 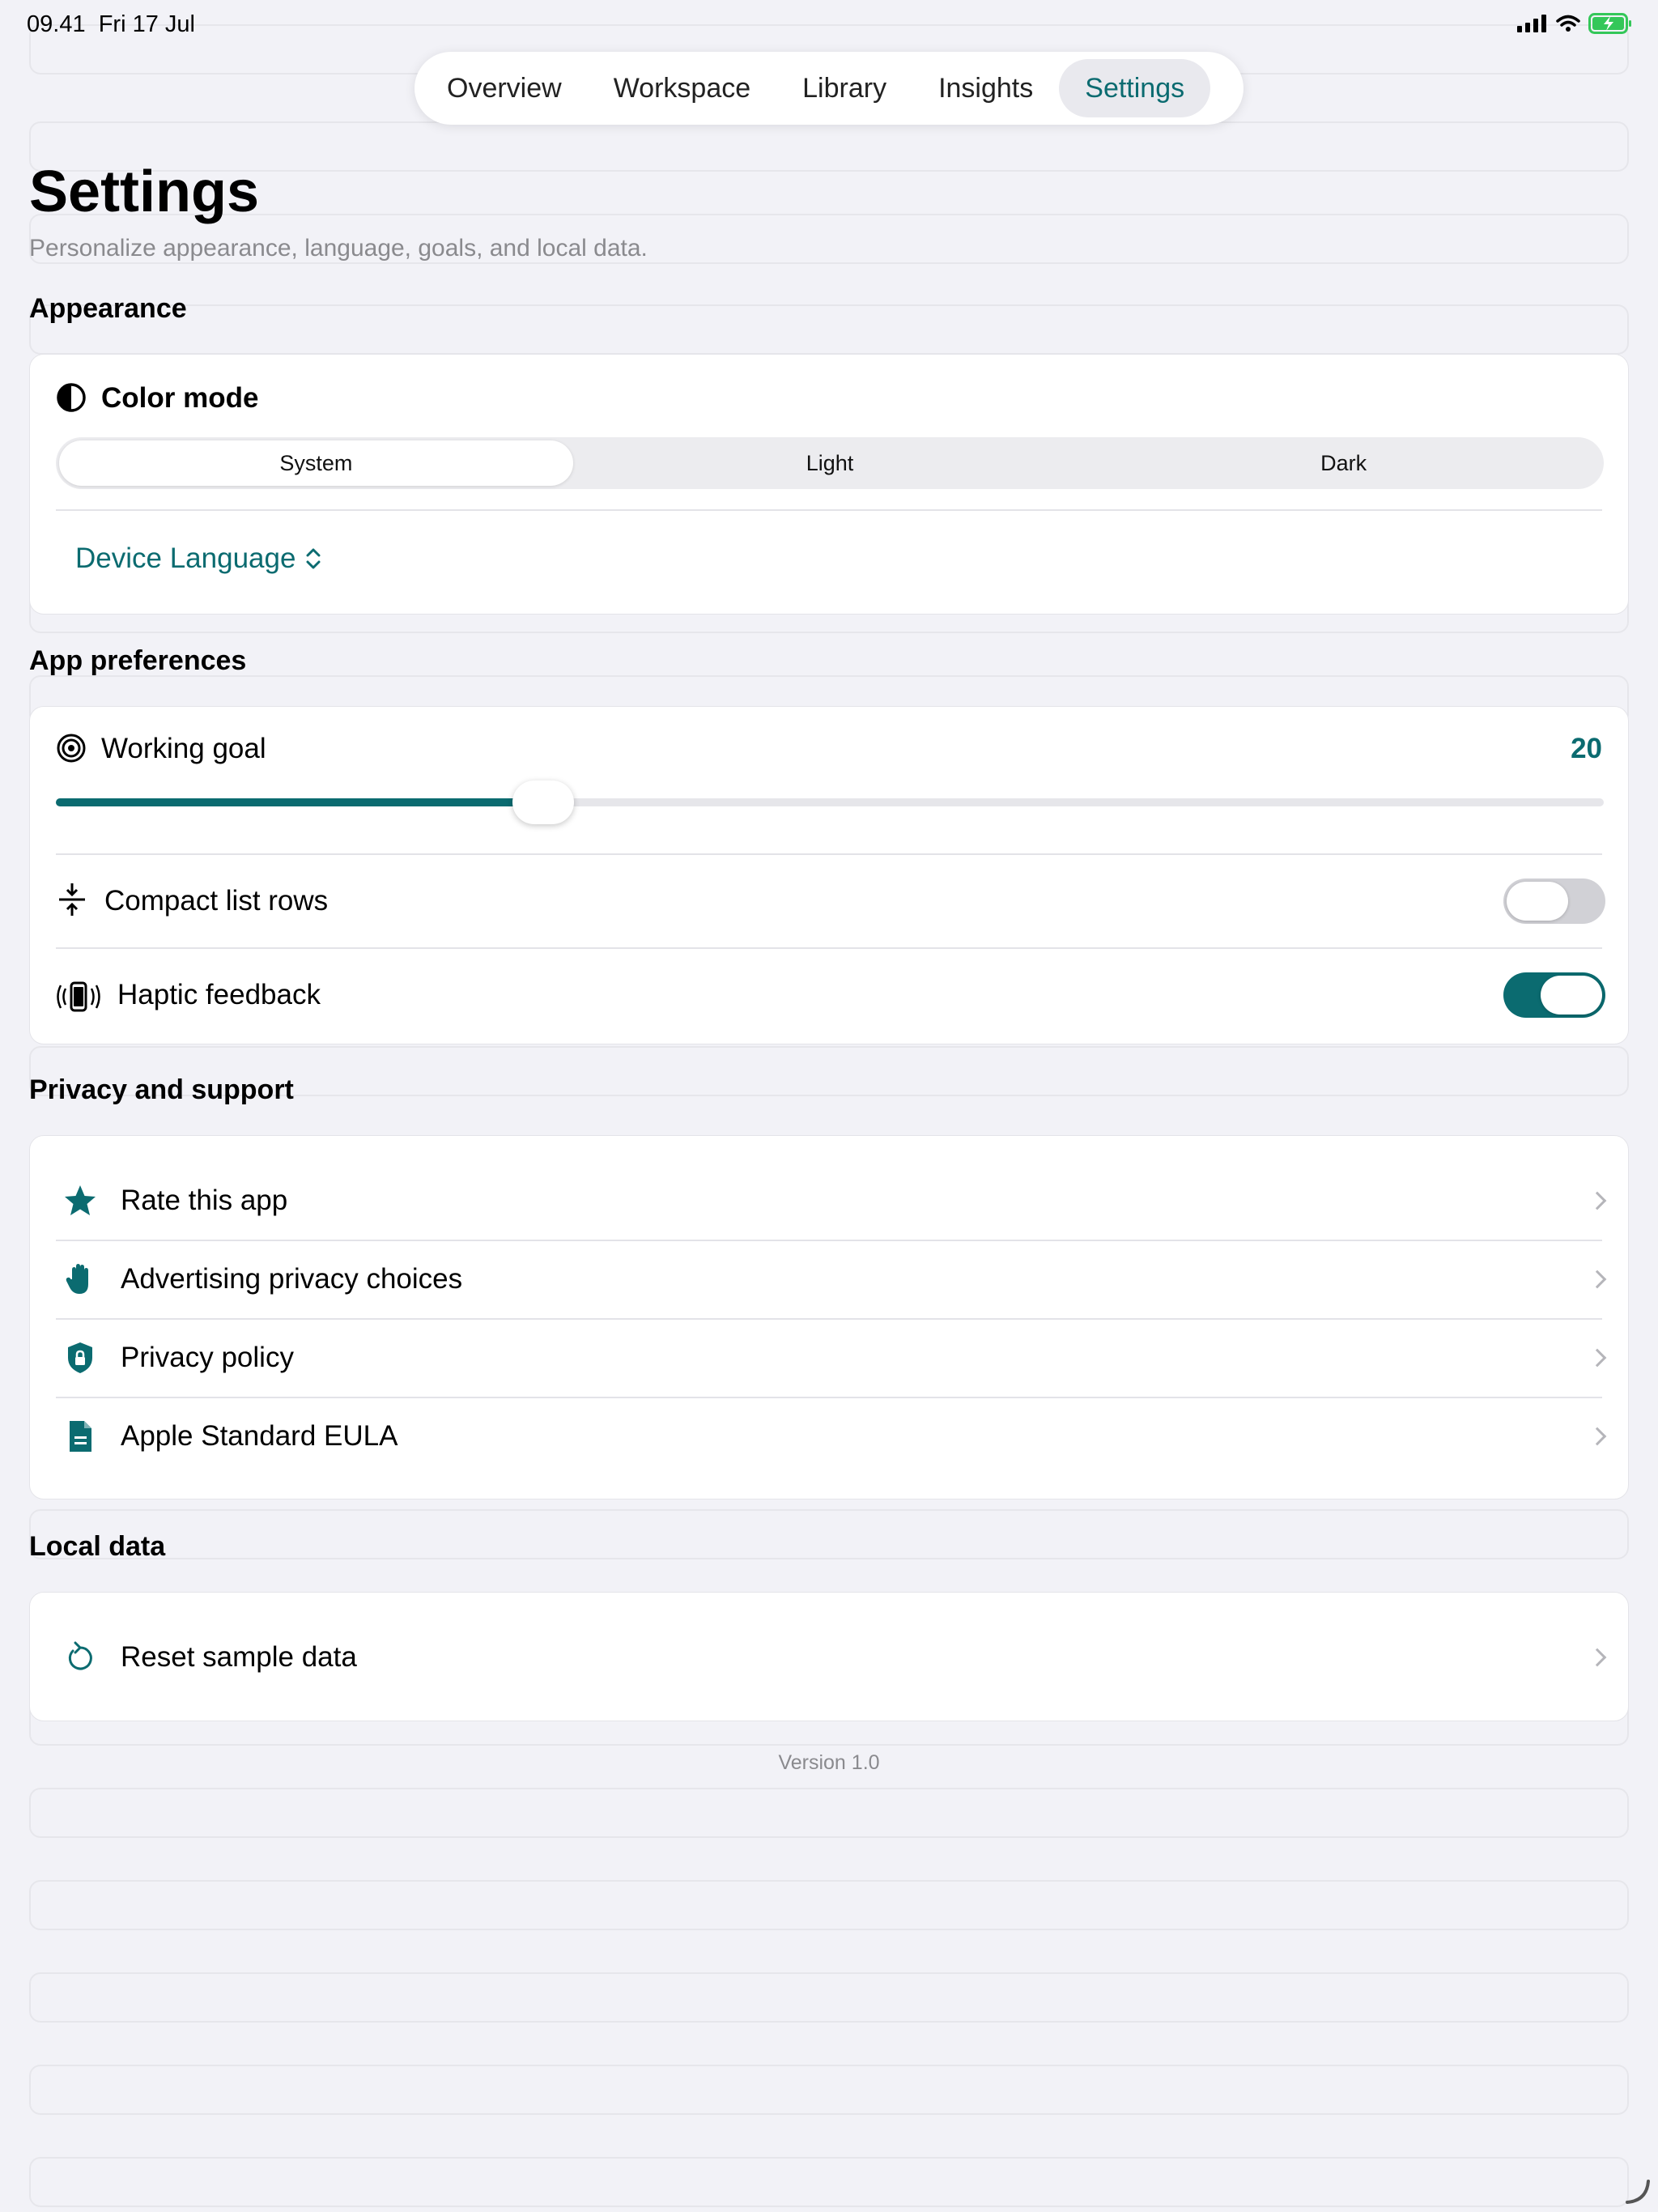 I want to click on segment-system: System, so click(x=316, y=463).